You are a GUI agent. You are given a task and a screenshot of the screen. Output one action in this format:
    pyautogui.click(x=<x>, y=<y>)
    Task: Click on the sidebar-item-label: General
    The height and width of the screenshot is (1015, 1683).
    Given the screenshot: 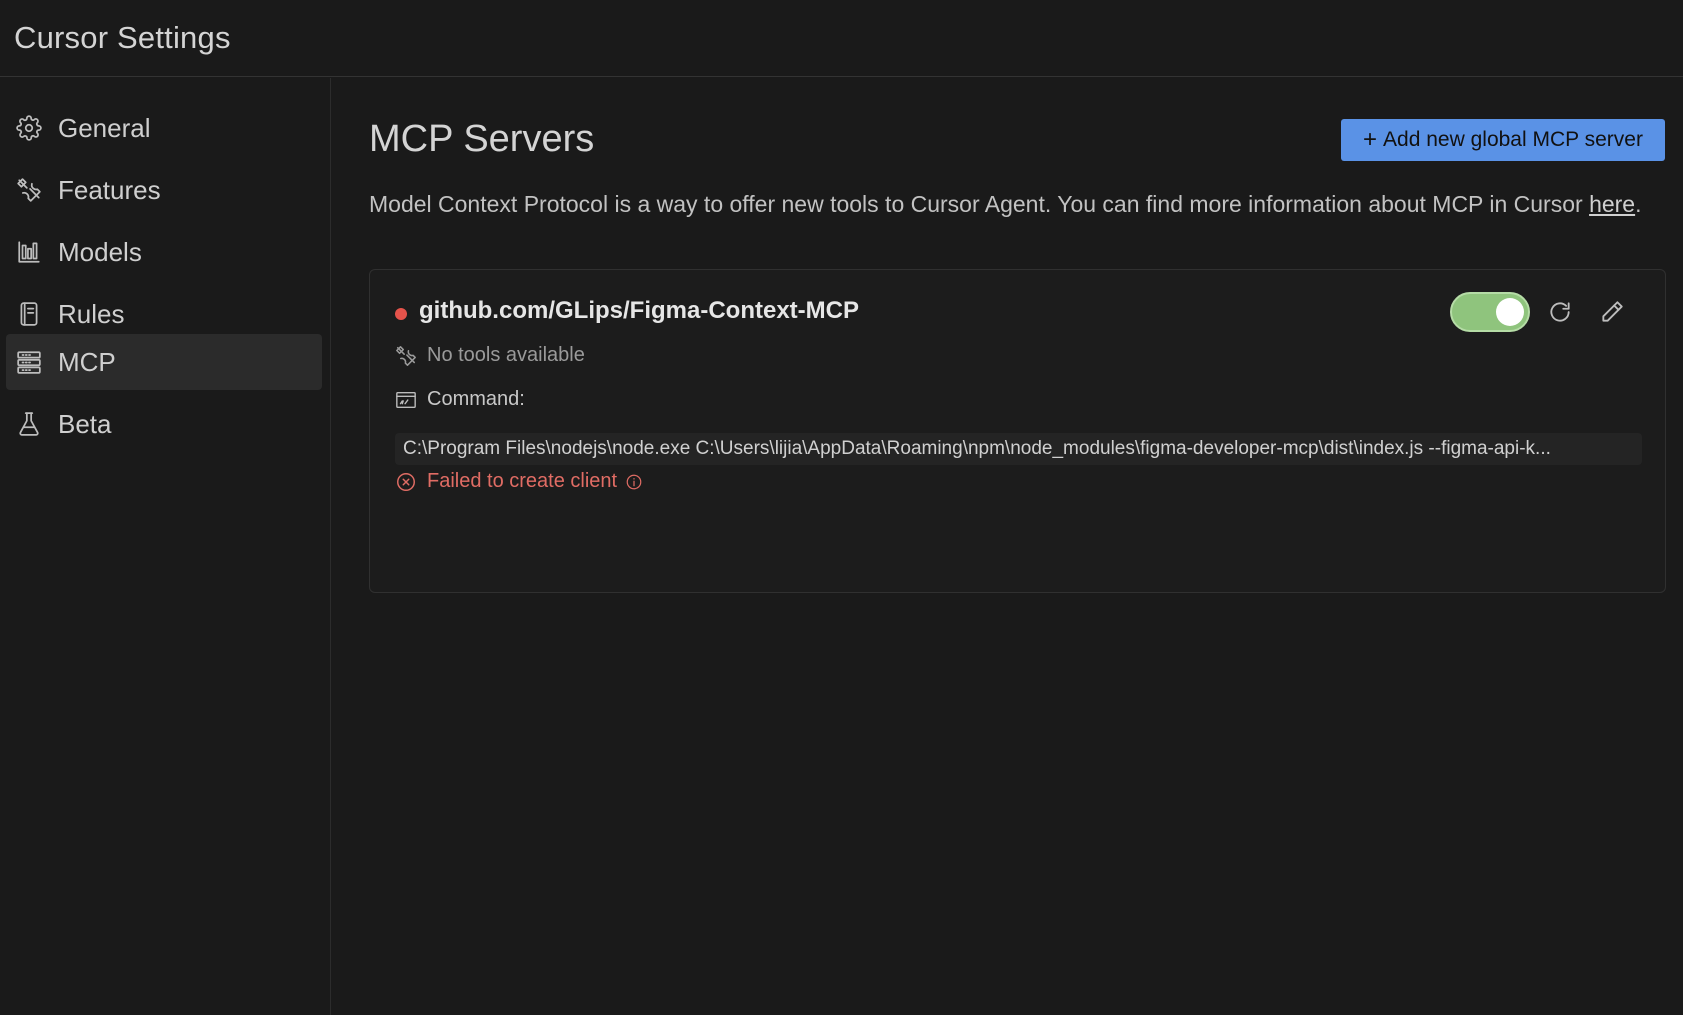 What is the action you would take?
    pyautogui.click(x=104, y=127)
    